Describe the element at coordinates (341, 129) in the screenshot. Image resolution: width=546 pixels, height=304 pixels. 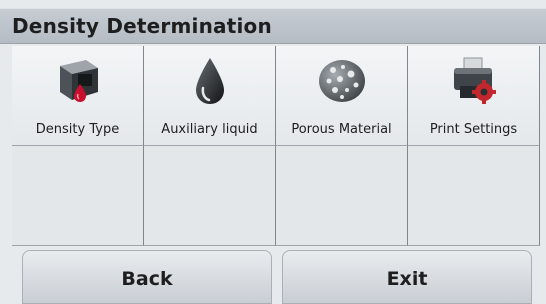
I see `menu-item-label: Porous Material` at that location.